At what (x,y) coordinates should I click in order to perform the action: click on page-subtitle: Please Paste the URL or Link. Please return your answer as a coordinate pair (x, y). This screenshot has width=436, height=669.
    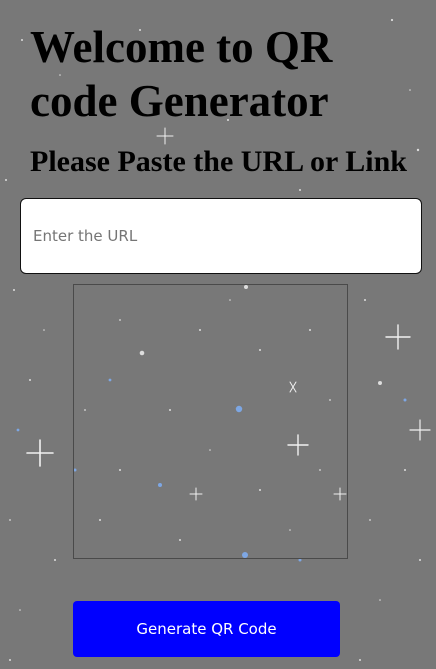
    Looking at the image, I should click on (218, 161).